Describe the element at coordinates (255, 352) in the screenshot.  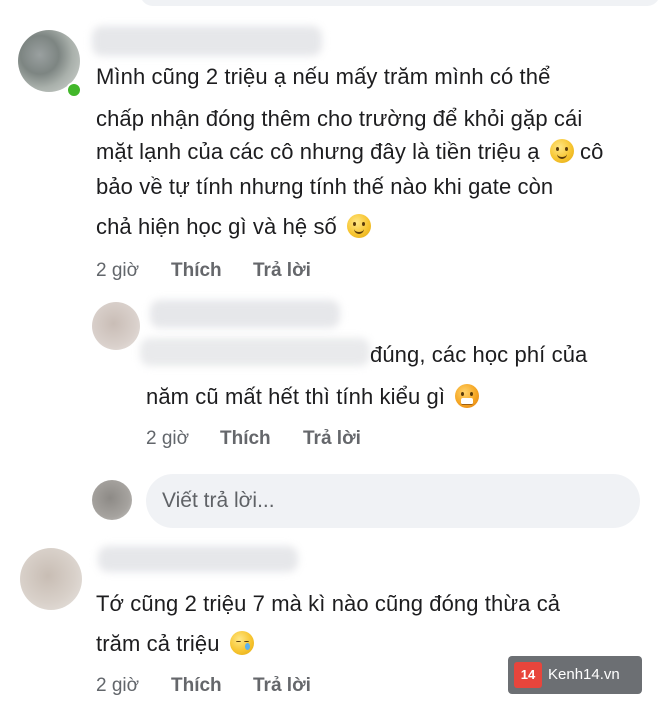
I see `blurred-tagged-name` at that location.